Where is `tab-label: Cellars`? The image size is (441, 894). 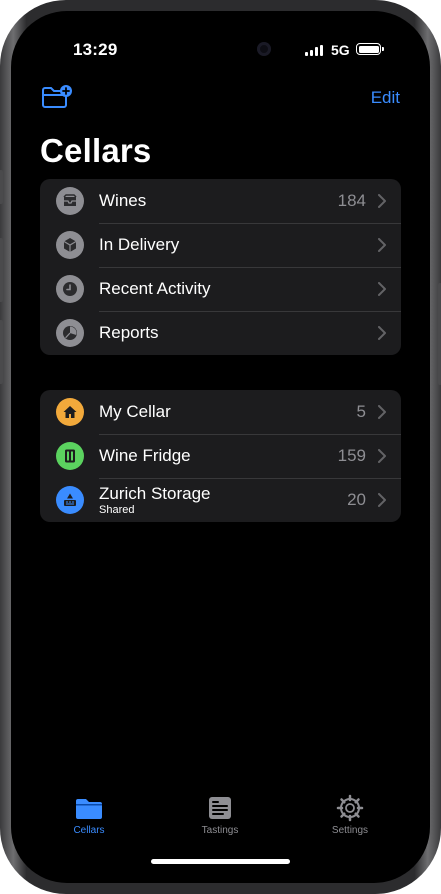
tab-label: Cellars is located at coordinates (89, 830).